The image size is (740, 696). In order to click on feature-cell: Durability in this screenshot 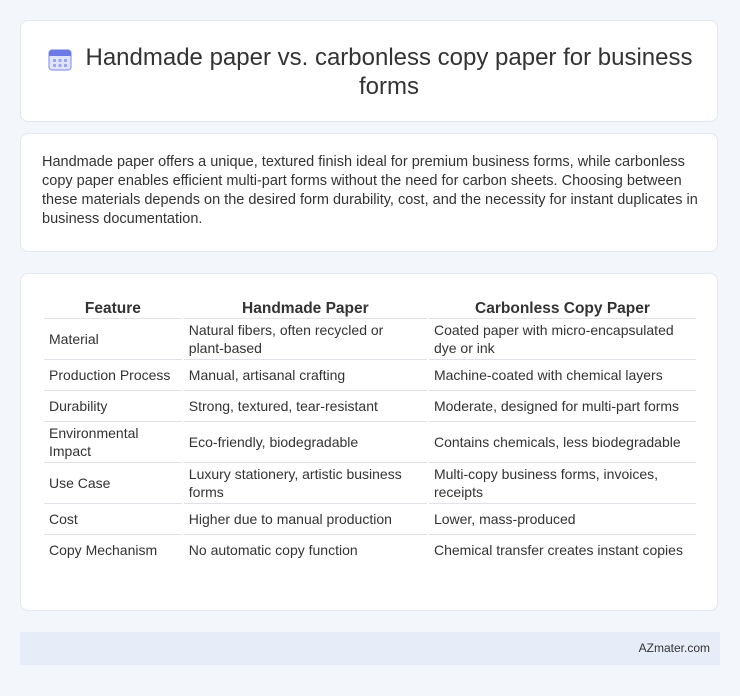, I will do `click(113, 406)`.